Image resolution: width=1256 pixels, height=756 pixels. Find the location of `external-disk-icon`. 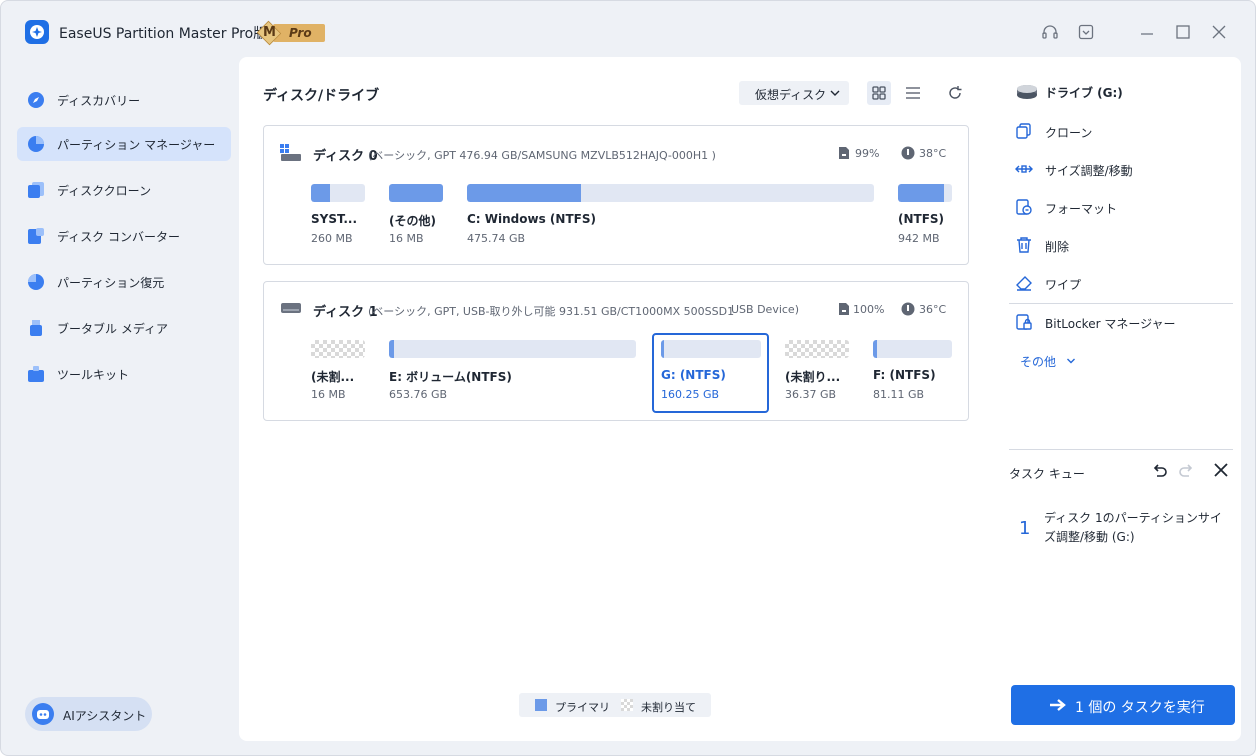

external-disk-icon is located at coordinates (291, 308).